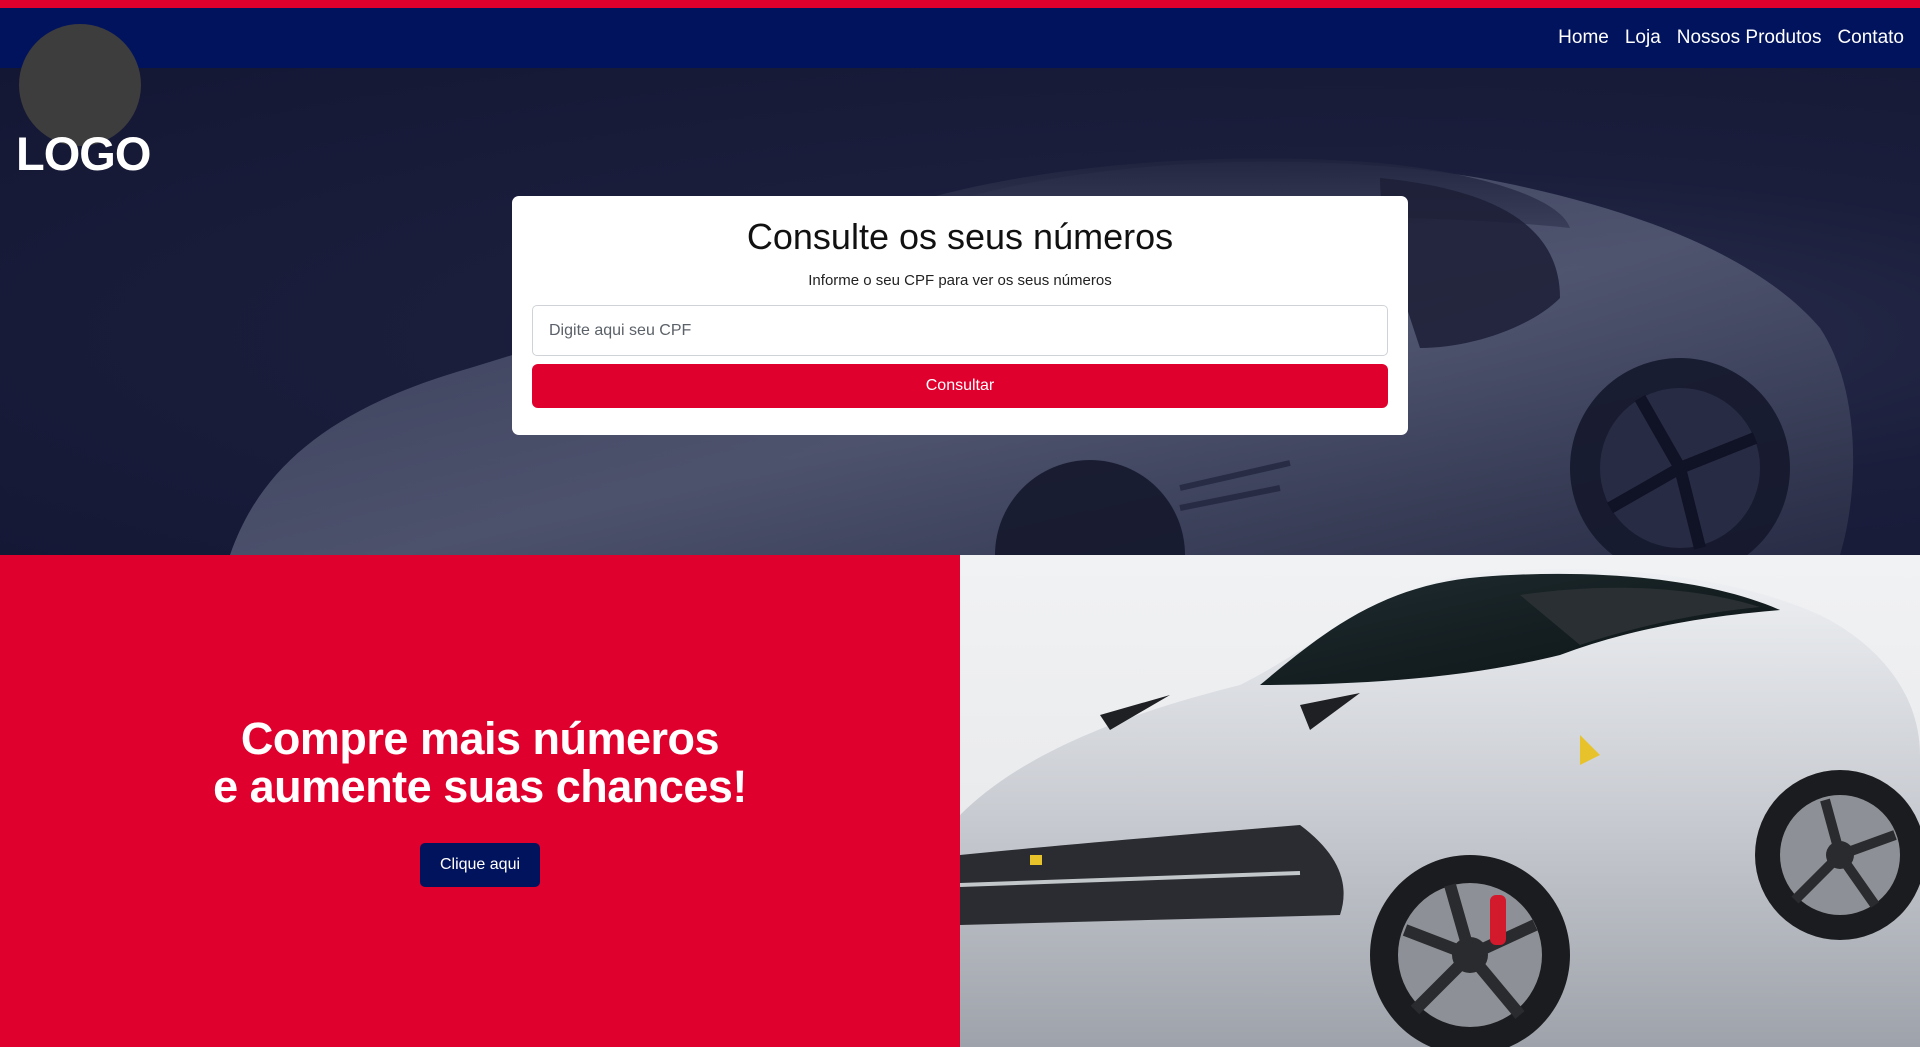 The height and width of the screenshot is (1047, 1920). I want to click on nav-menu: Home Loja Nossos Produtos Contato, so click(1731, 38).